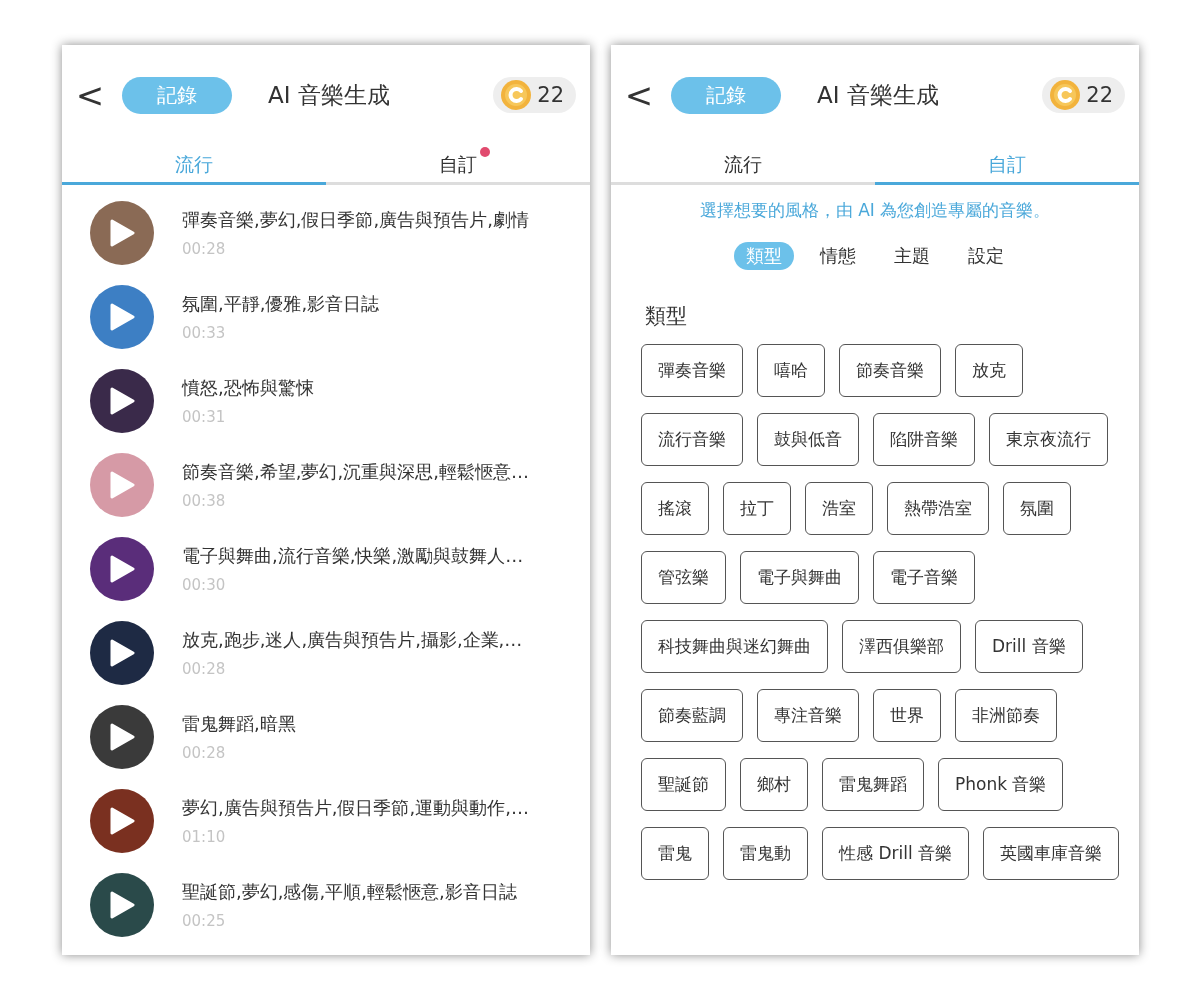 The width and height of the screenshot is (1200, 1000). I want to click on intro-text: 選擇想要的風格，由 AI 為您創造專屬的音樂。, so click(875, 210).